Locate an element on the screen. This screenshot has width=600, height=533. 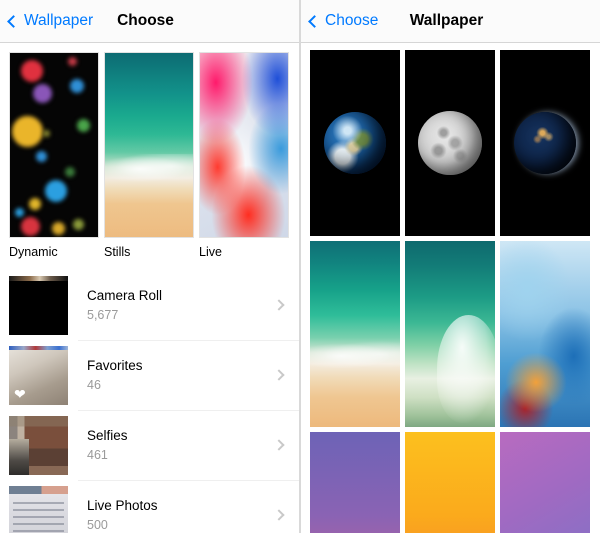
list-item: ❤ Favorites 46 is located at coordinates (149, 375).